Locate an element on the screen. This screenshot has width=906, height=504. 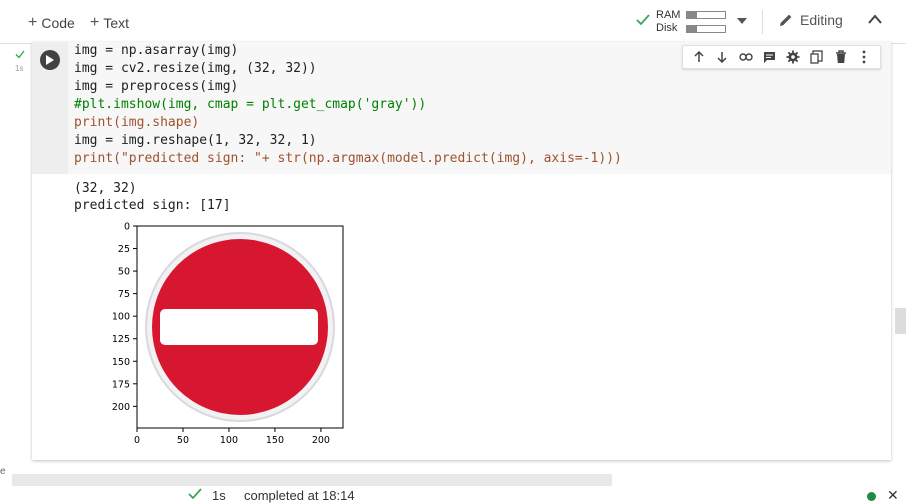
x-tick-label: 150 is located at coordinates (275, 440).